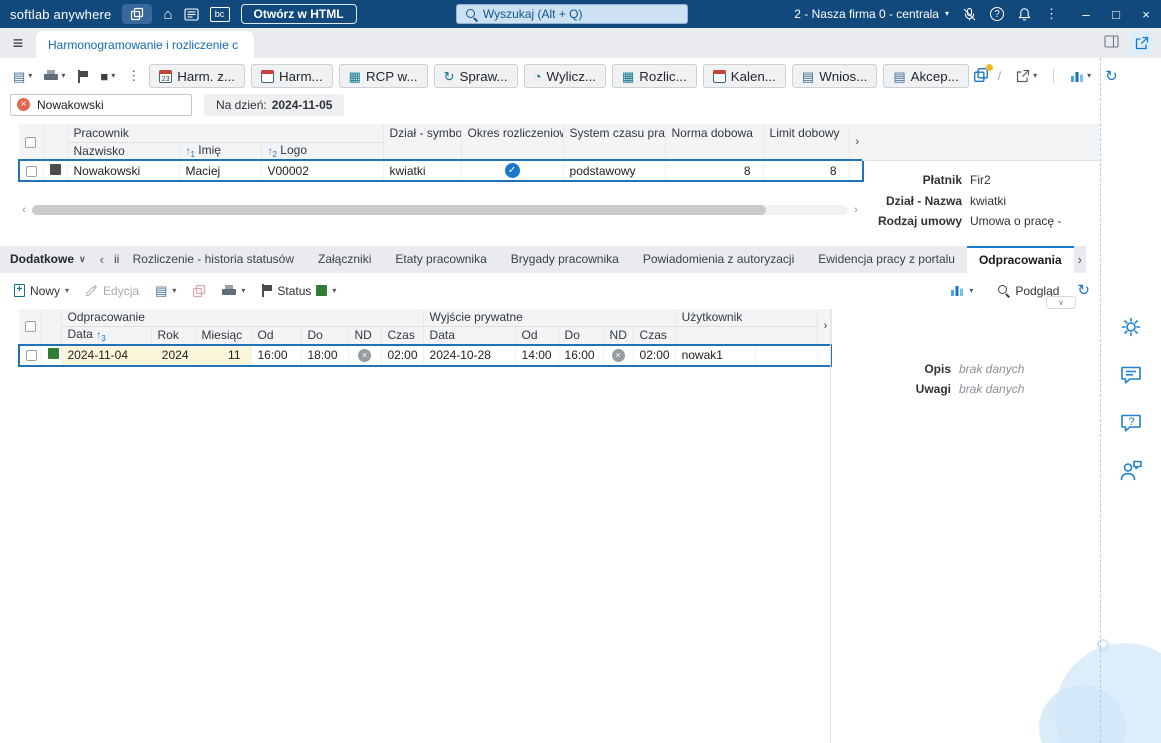 Image resolution: width=1161 pixels, height=743 pixels. What do you see at coordinates (173, 335) in the screenshot?
I see `column-header-rok: Rok` at bounding box center [173, 335].